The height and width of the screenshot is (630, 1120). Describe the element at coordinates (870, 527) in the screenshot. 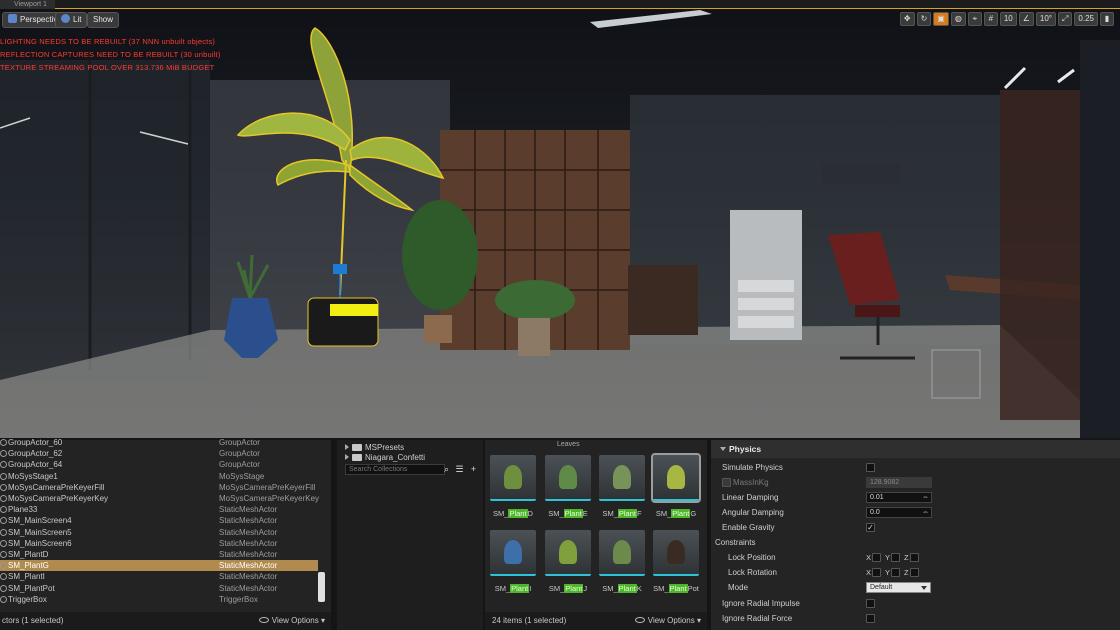

I see `enable-gravity-checkbox: ✓` at that location.